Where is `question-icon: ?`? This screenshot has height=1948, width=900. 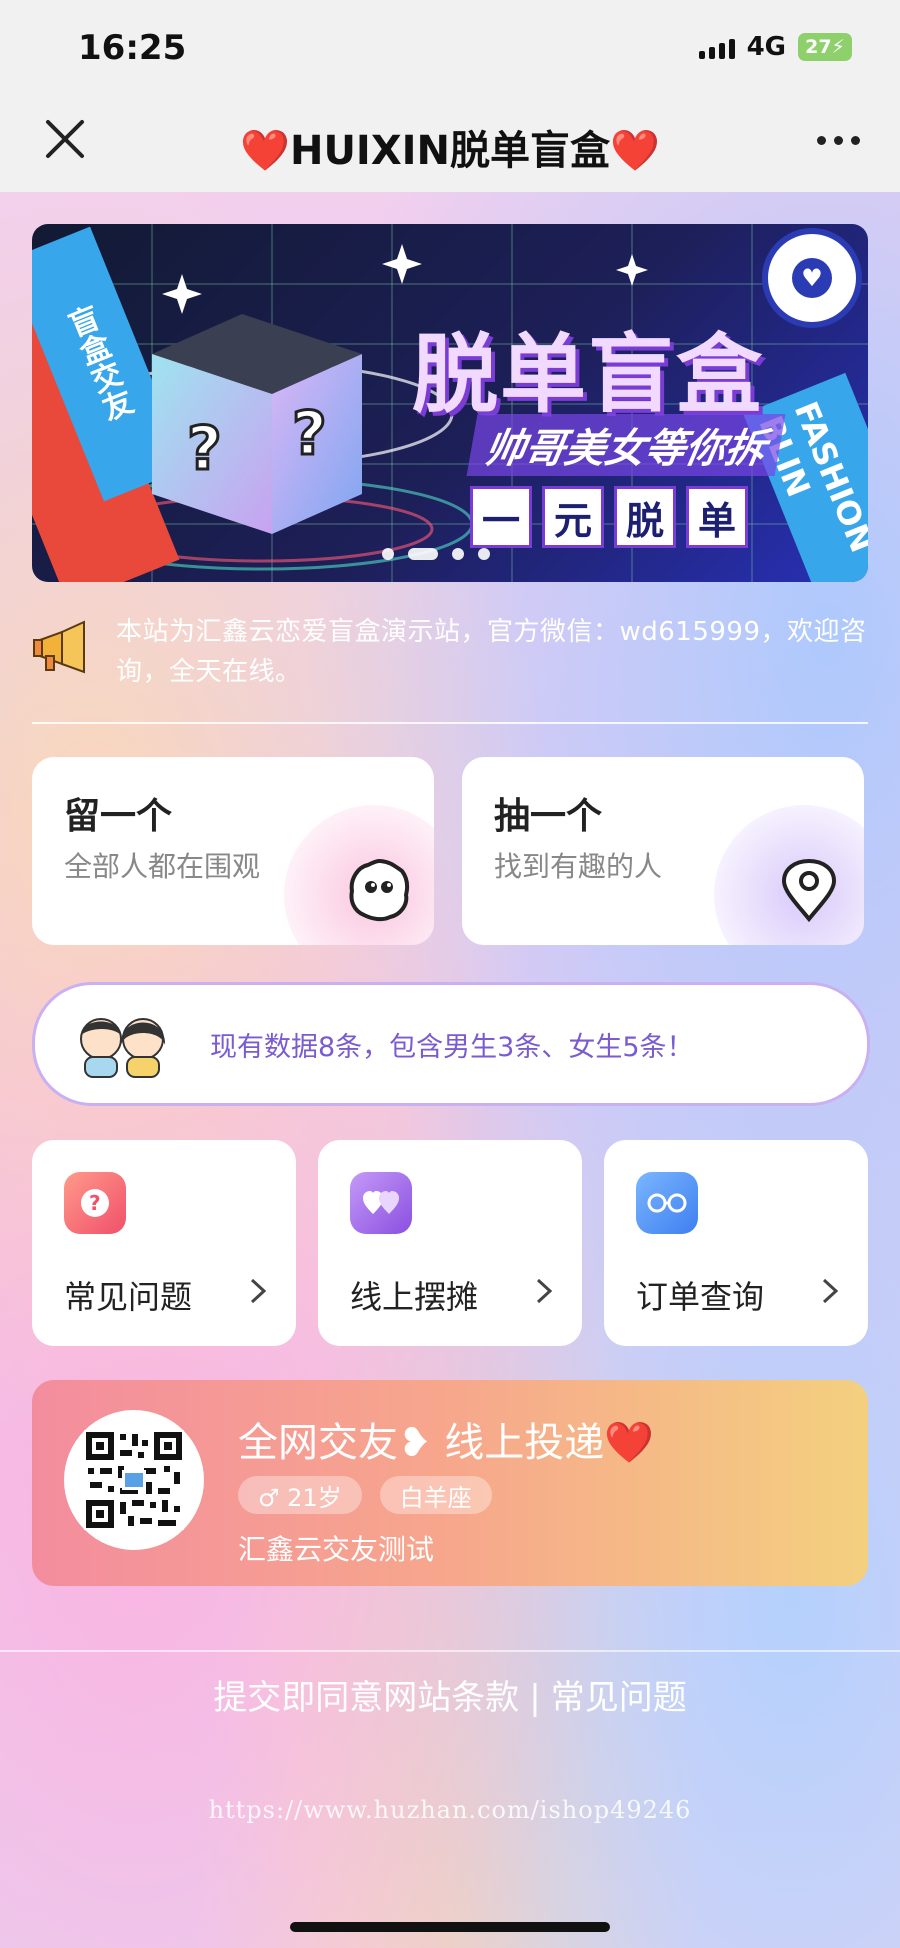
question-icon: ? is located at coordinates (95, 1203).